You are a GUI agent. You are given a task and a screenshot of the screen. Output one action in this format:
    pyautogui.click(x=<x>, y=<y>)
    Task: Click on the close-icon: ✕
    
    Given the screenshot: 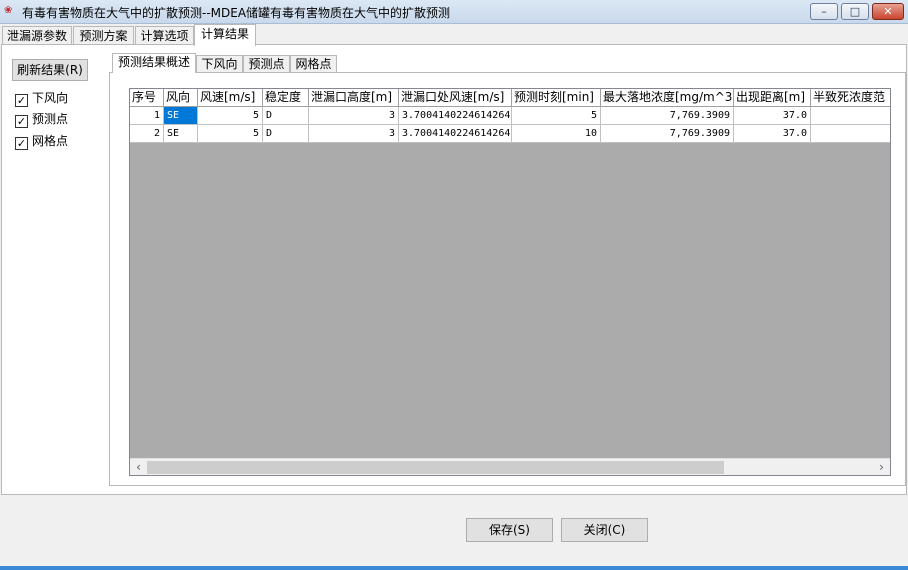 What is the action you would take?
    pyautogui.click(x=888, y=11)
    